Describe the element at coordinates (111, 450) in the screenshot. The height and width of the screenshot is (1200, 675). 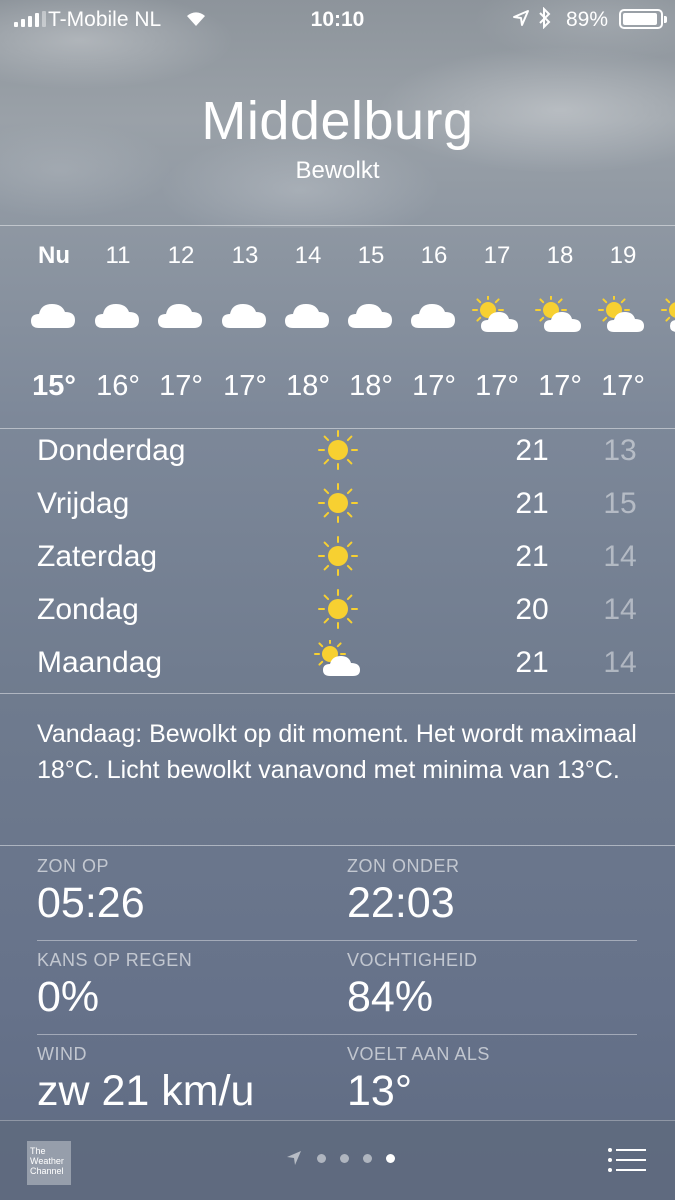
I see `day-name: Donderdag` at that location.